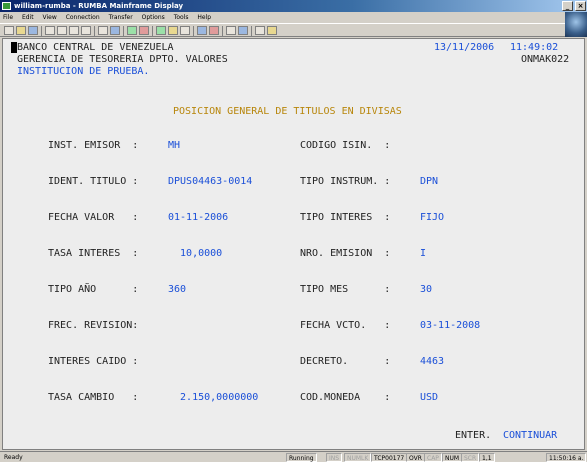 This screenshot has width=587, height=462. I want to click on field-value: USD, so click(429, 398).